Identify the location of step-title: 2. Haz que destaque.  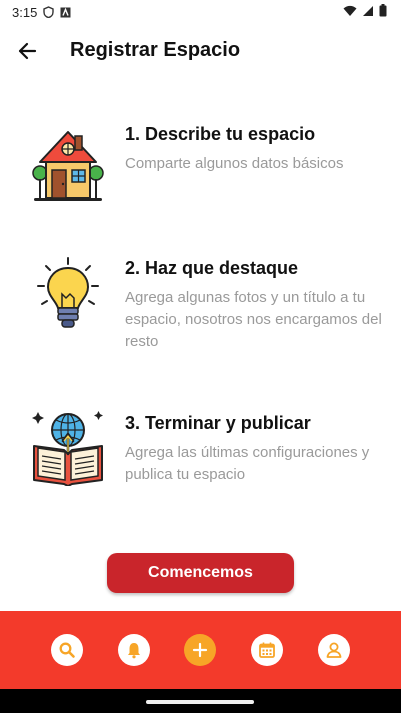
(212, 268).